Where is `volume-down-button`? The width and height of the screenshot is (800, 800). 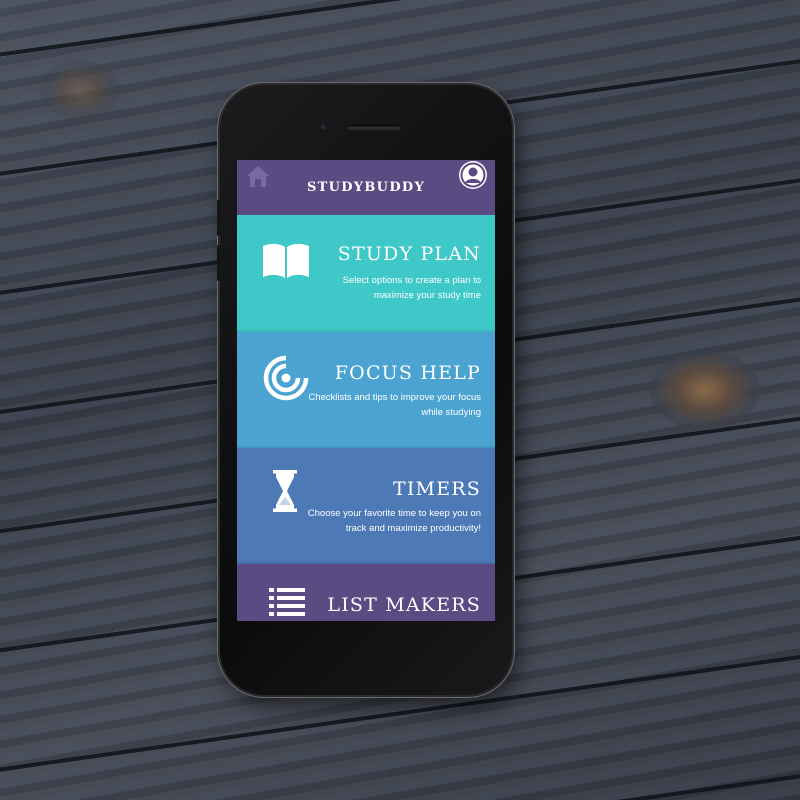
volume-down-button is located at coordinates (218, 263).